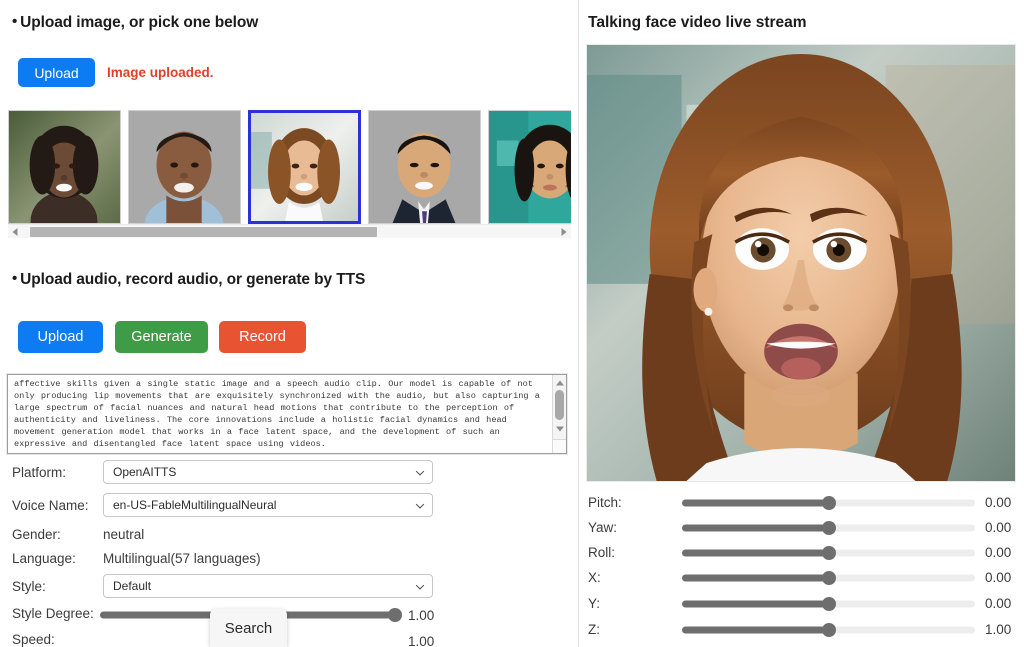 Image resolution: width=1024 pixels, height=647 pixels. Describe the element at coordinates (559, 428) in the screenshot. I see `scroll-down-icon` at that location.